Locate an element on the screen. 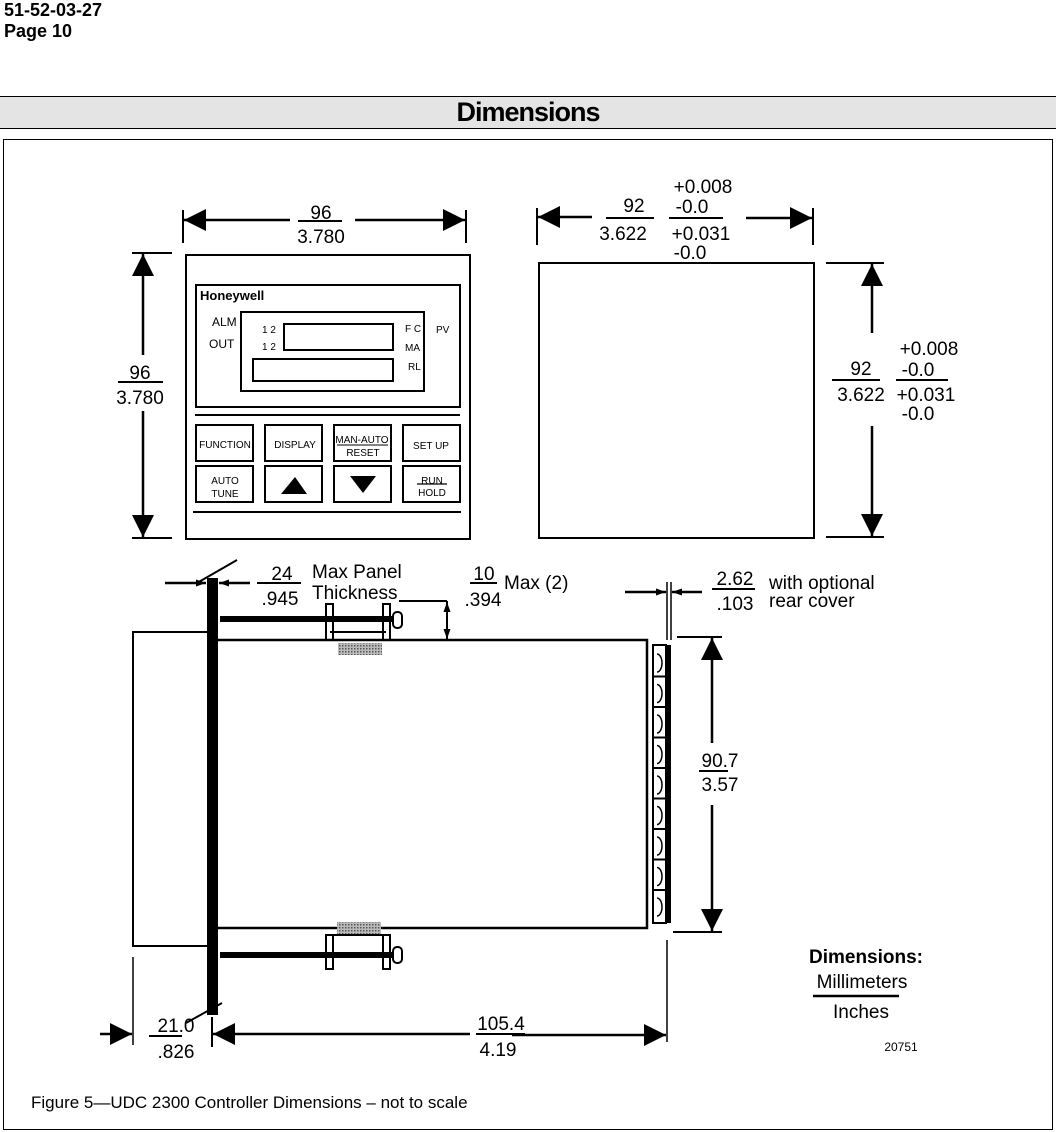  key-hold-label: HOLD is located at coordinates (432, 493).